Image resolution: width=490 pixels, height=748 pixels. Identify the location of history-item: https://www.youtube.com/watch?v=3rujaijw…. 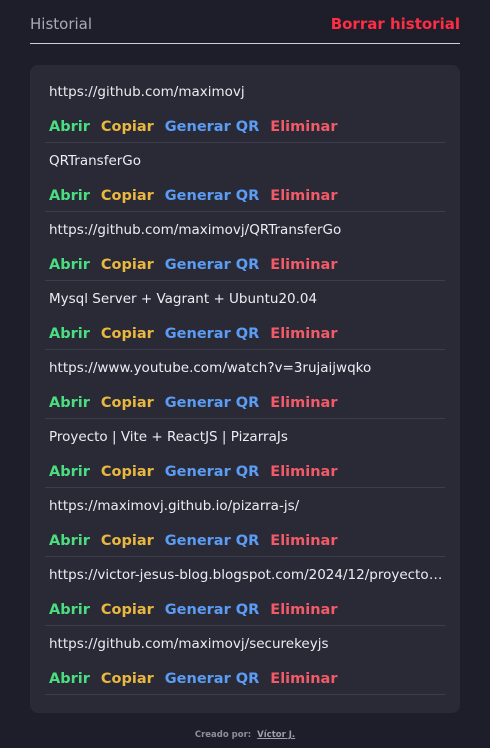
(245, 384).